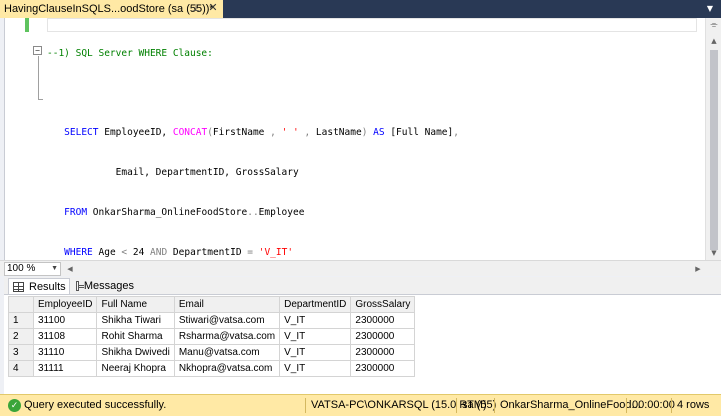 The image size is (721, 416). Describe the element at coordinates (135, 320) in the screenshot. I see `grid-cell: Shikha Tiwari` at that location.